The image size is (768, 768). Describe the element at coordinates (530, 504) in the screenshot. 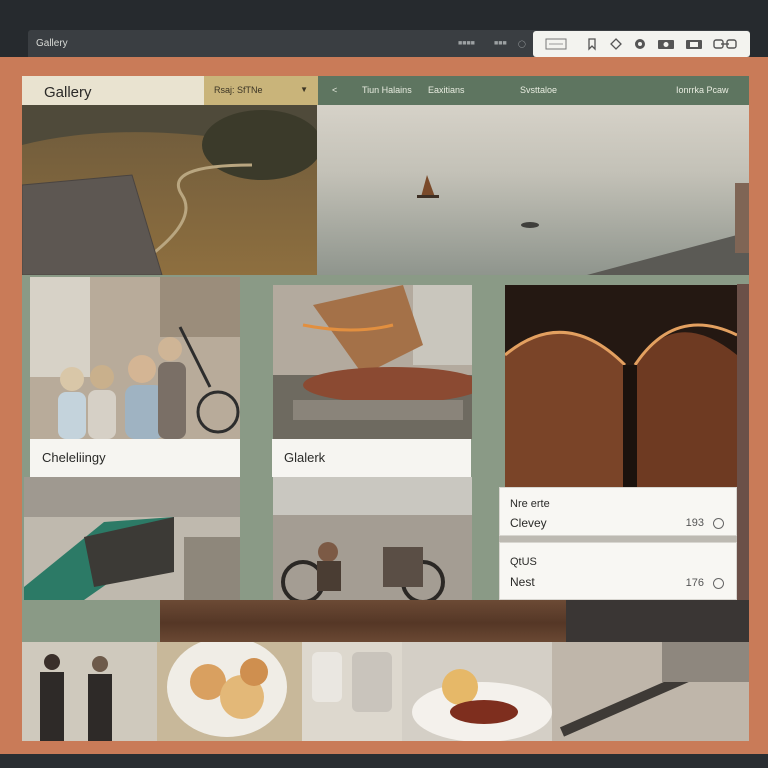

I see `info-card-1-title: Nre erte` at that location.